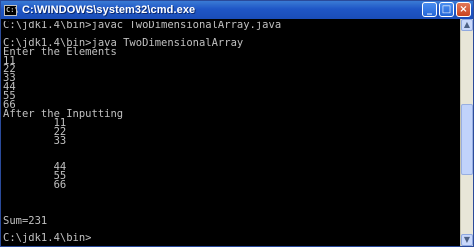 Image resolution: width=474 pixels, height=247 pixels. Describe the element at coordinates (60, 51) in the screenshot. I see `console-line: Enter the Elements` at that location.